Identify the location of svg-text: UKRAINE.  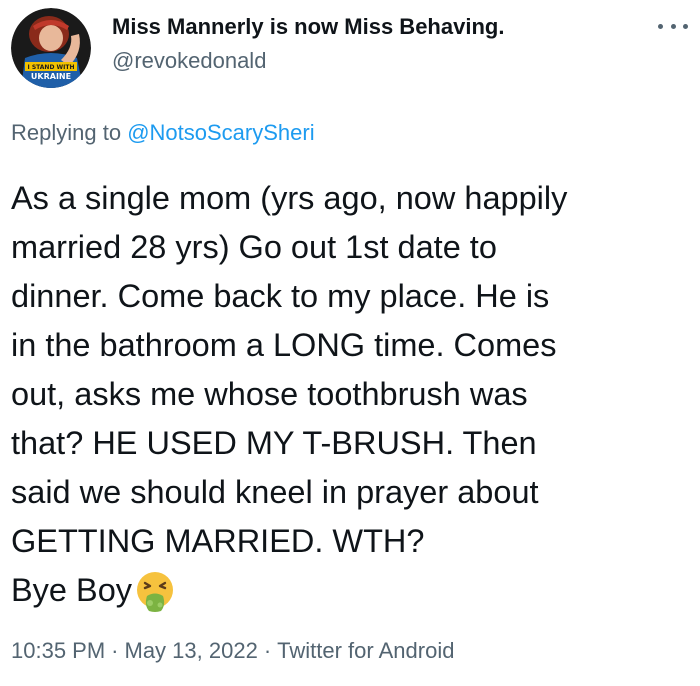
(51, 76).